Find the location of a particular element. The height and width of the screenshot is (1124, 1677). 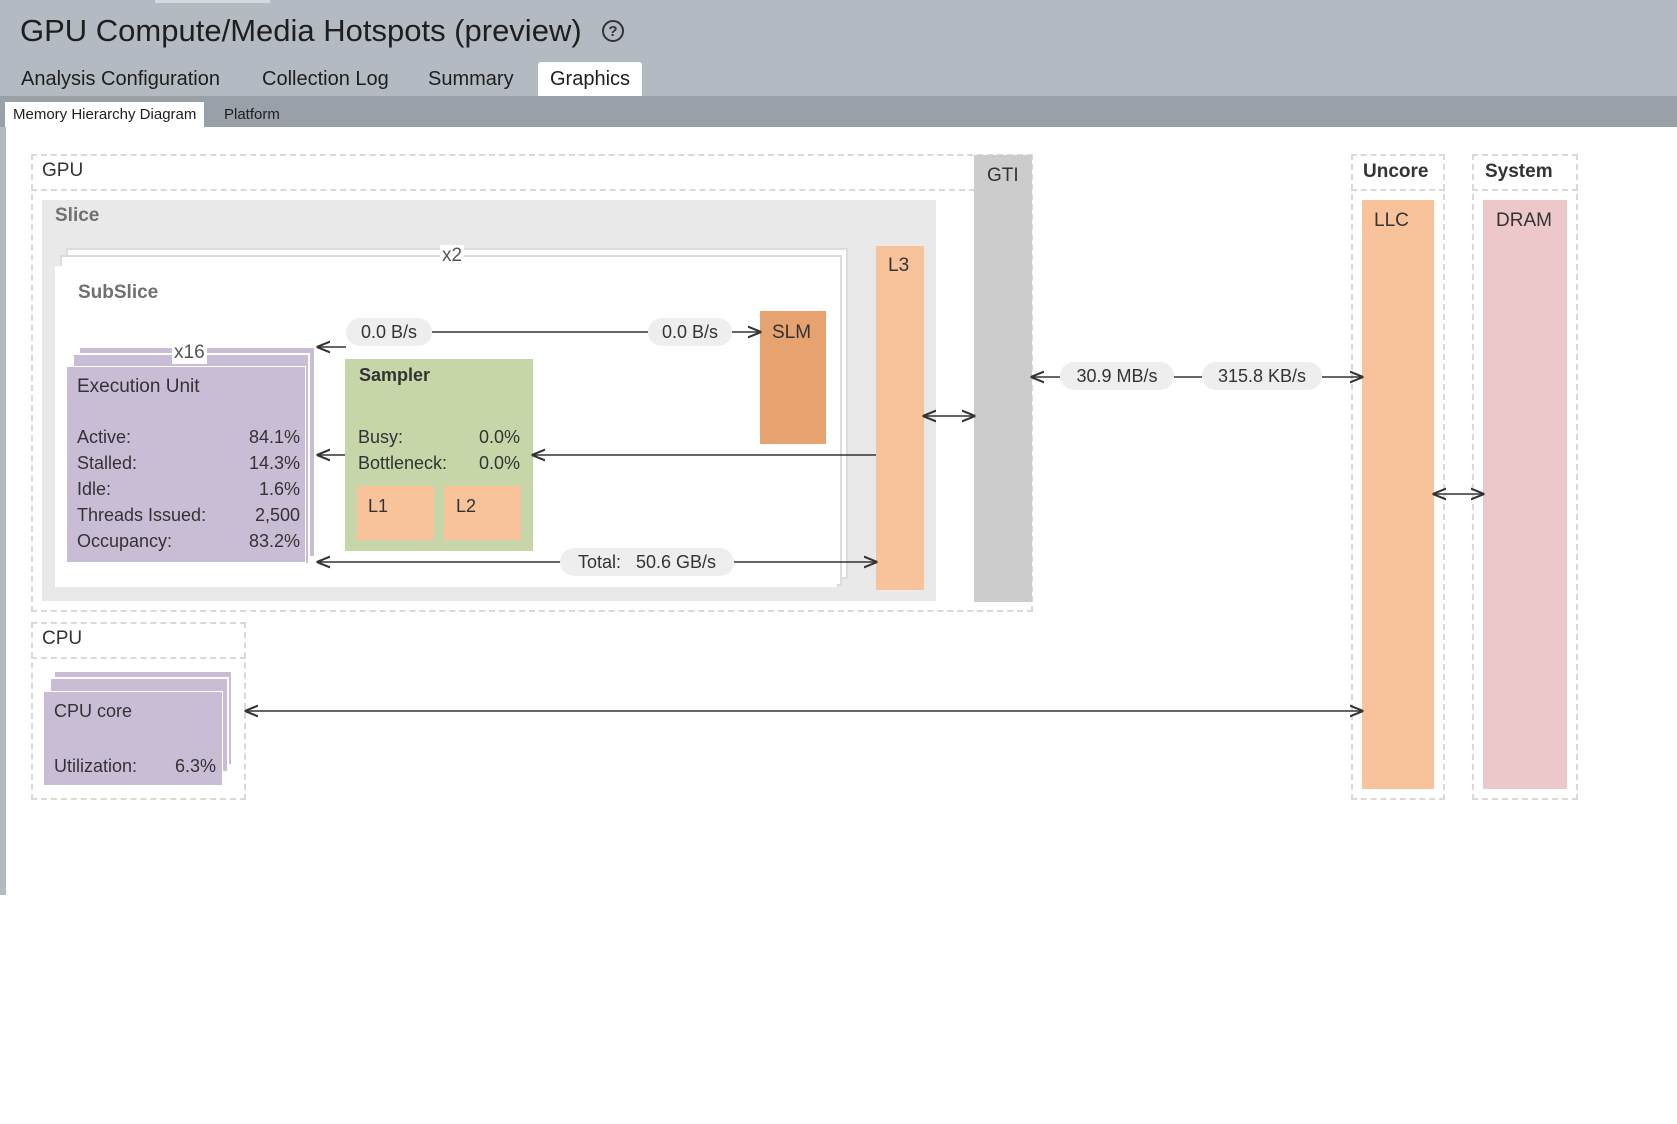

slm-write-bandwidth: 0.0 B/s is located at coordinates (690, 332).